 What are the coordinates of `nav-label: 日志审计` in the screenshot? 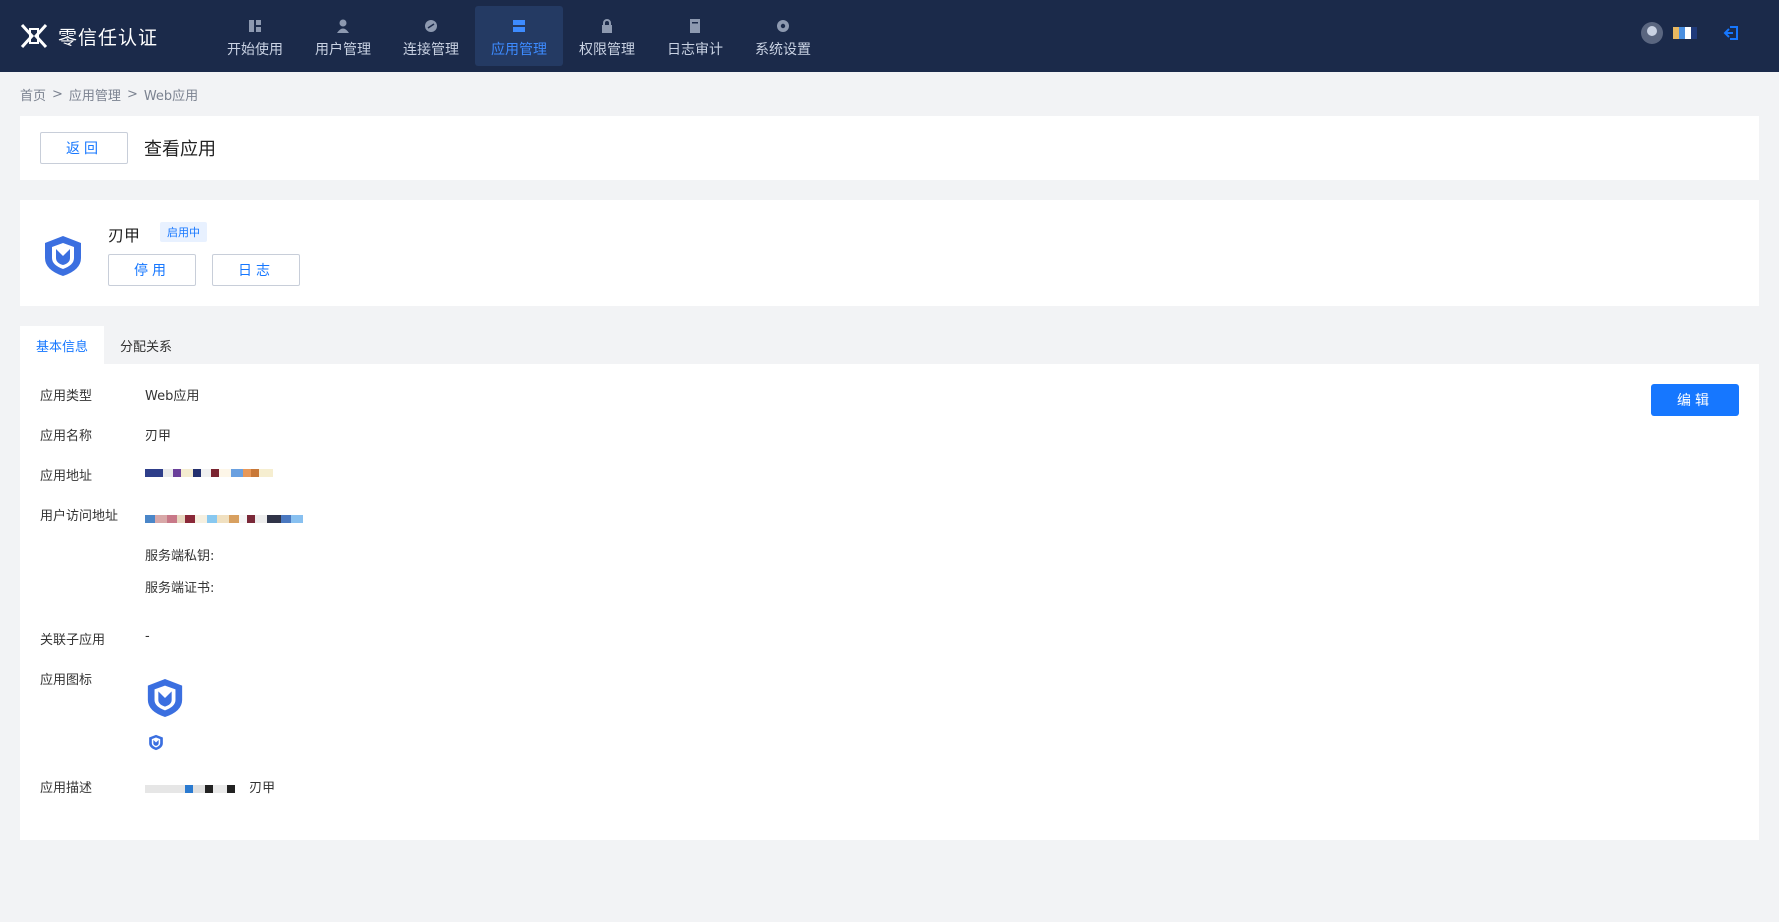 It's located at (695, 49).